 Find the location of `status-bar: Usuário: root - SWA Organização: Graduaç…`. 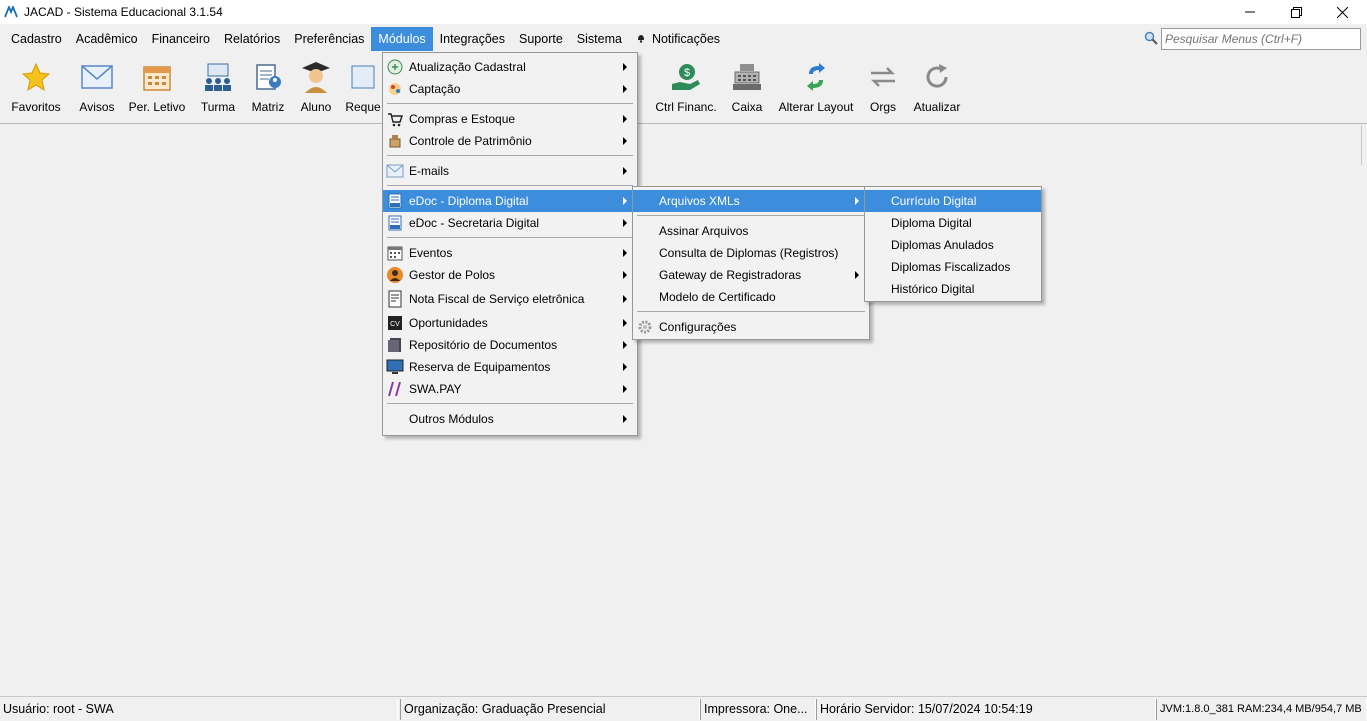

status-bar: Usuário: root - SWA Organização: Graduaç… is located at coordinates (683, 708).